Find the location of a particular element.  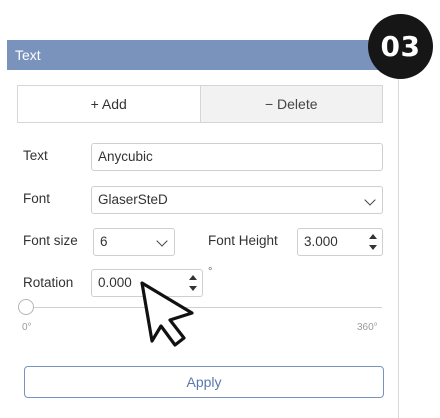

spin-arrows-icon is located at coordinates (373, 242).